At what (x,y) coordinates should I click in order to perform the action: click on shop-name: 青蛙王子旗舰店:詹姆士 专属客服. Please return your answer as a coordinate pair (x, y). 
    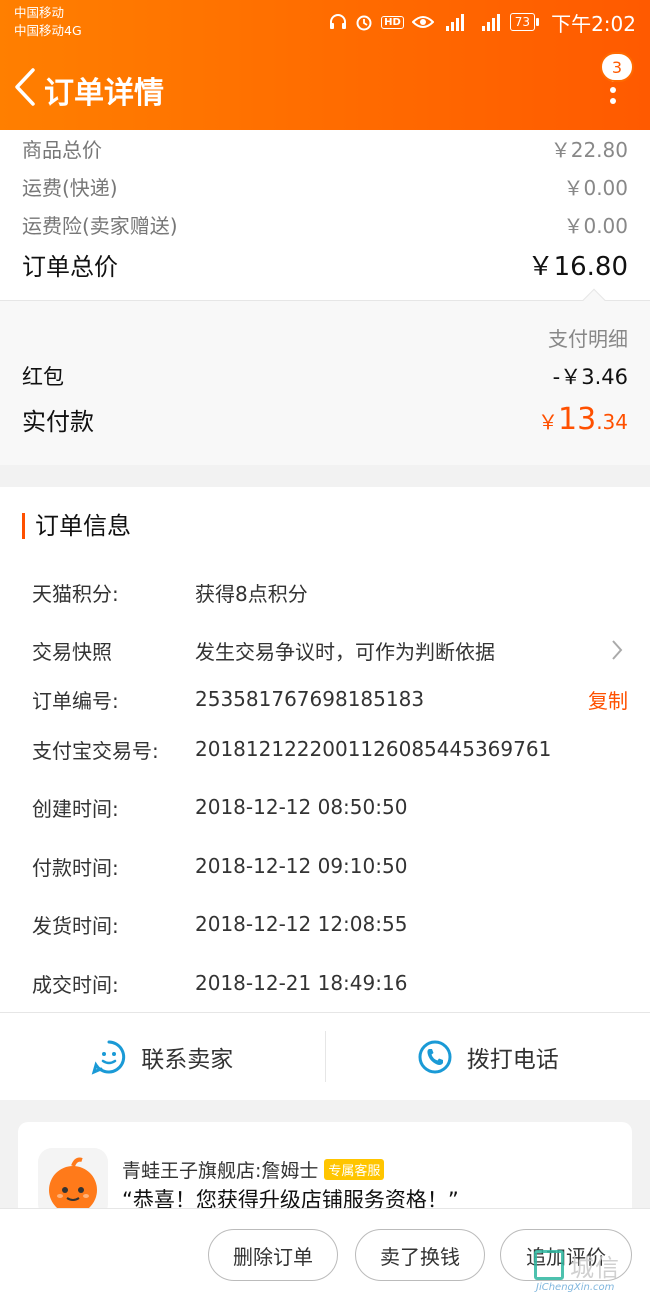
    Looking at the image, I should click on (253, 1169).